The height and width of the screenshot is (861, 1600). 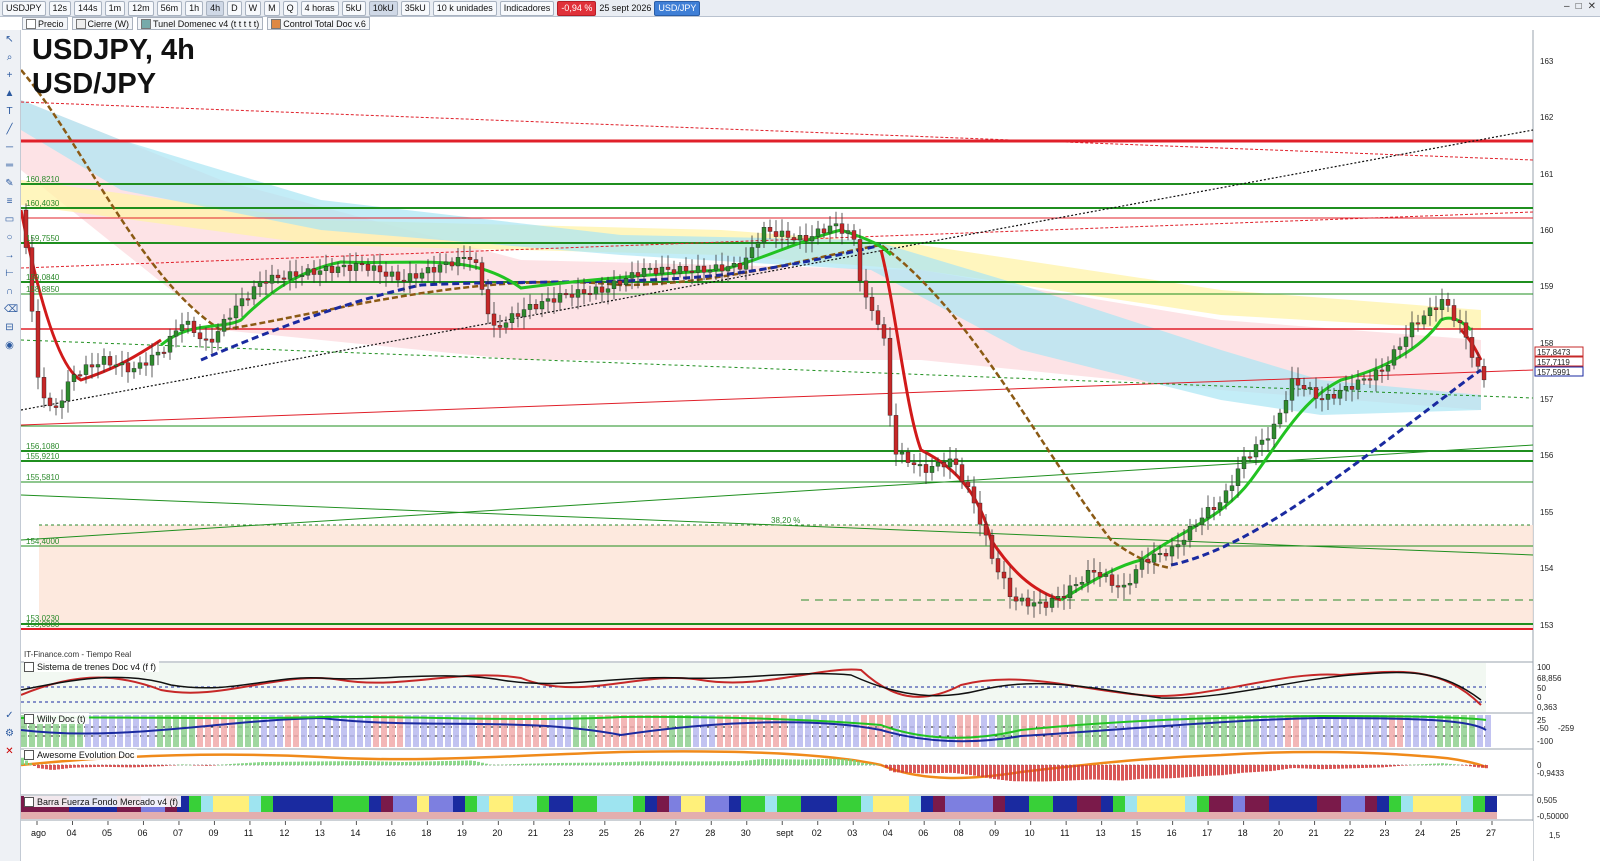 What do you see at coordinates (11, 309) in the screenshot?
I see `eraser-icon: ⌫` at bounding box center [11, 309].